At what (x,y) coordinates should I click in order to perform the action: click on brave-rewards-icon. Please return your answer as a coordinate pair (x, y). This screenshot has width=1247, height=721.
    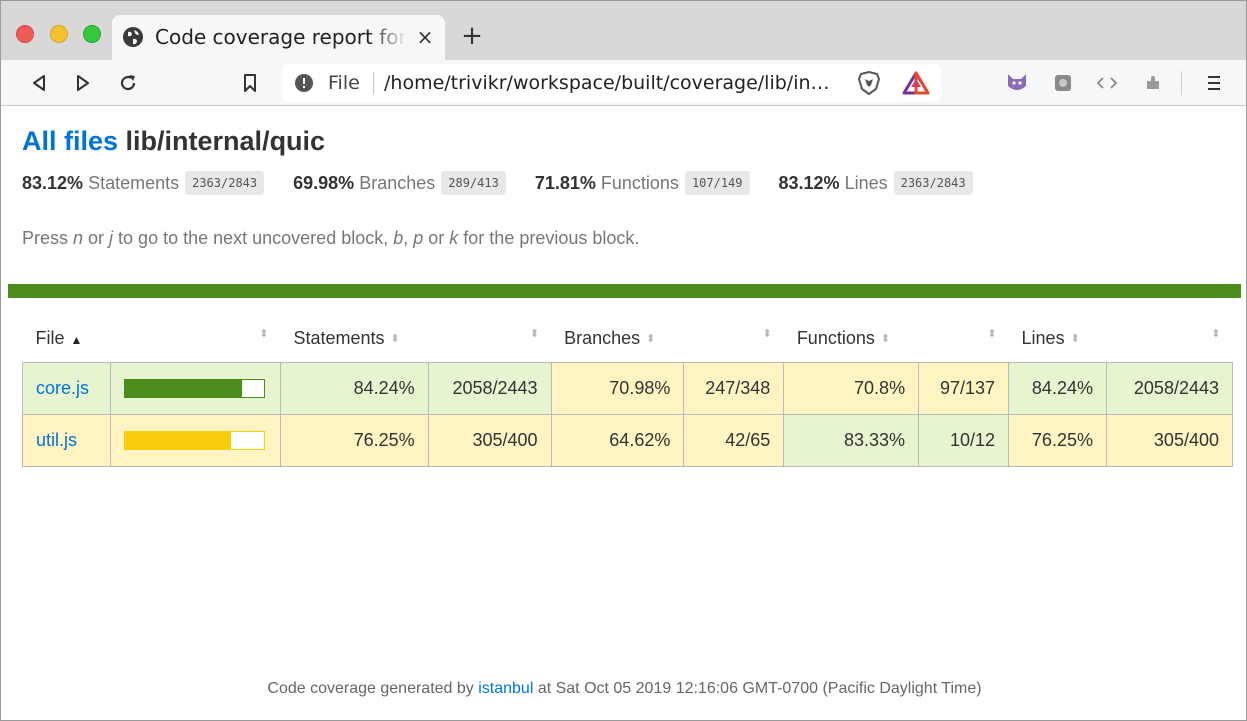
    Looking at the image, I should click on (916, 83).